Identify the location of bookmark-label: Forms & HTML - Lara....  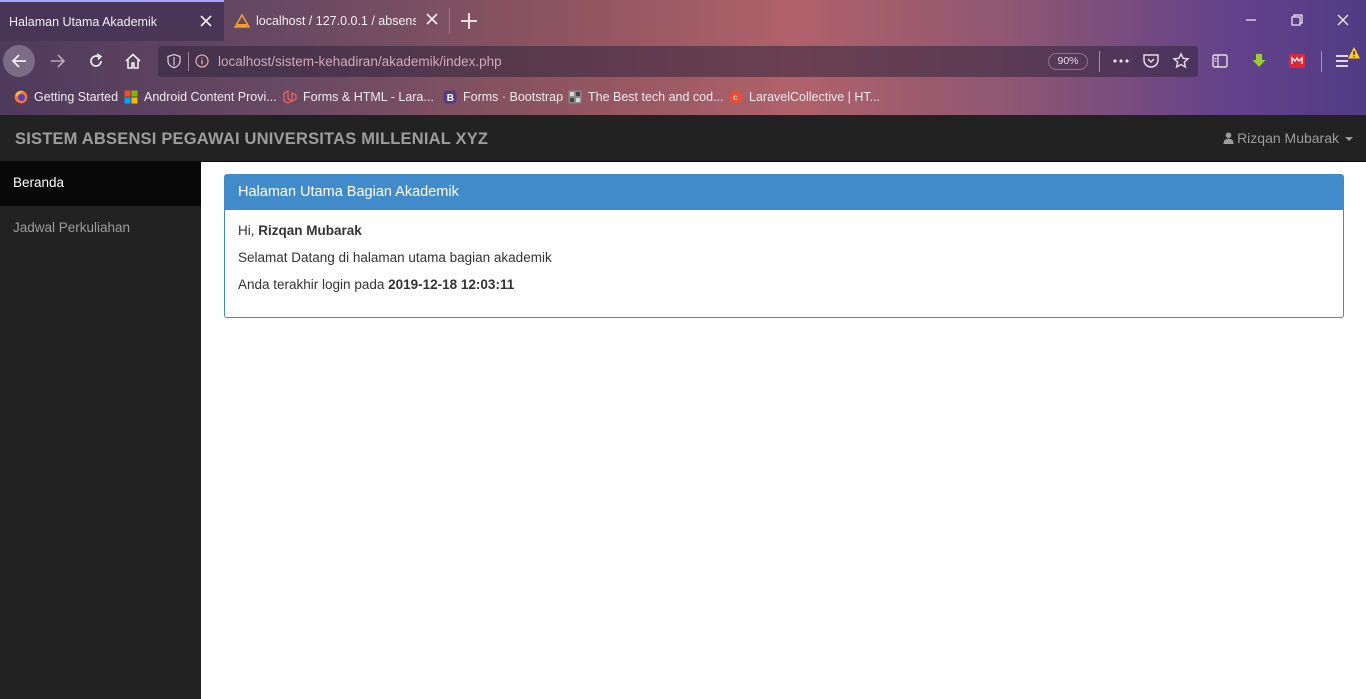
(368, 97).